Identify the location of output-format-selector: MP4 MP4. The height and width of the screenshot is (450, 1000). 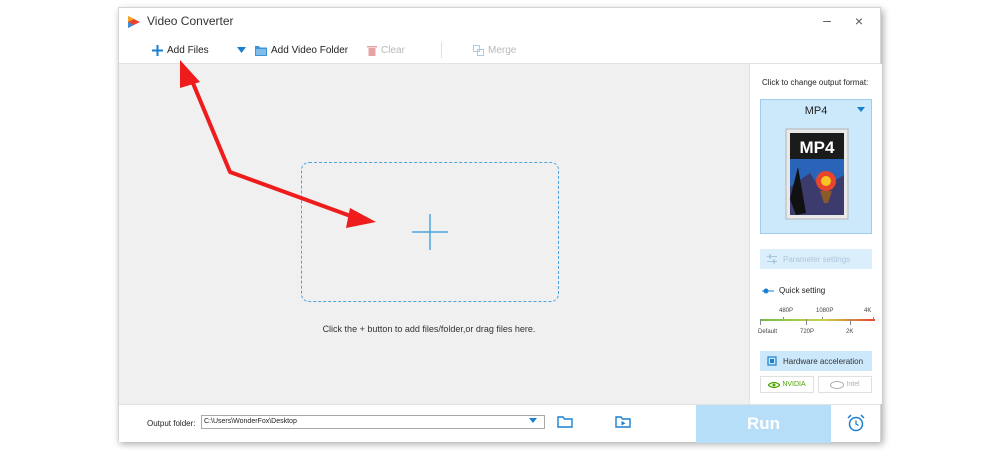
(816, 166).